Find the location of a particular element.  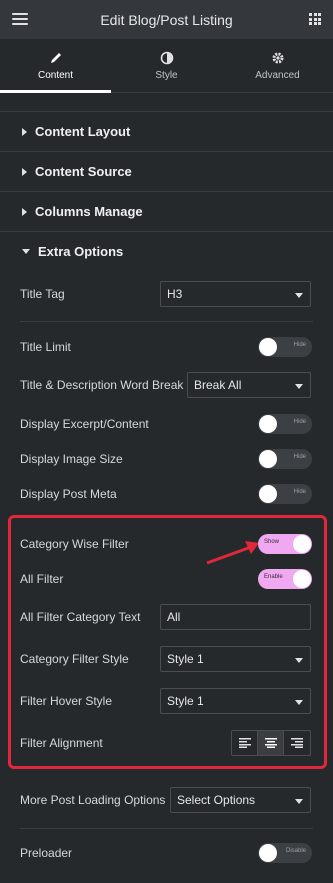

editor-tabs: Content Style Advanced is located at coordinates (166, 66).